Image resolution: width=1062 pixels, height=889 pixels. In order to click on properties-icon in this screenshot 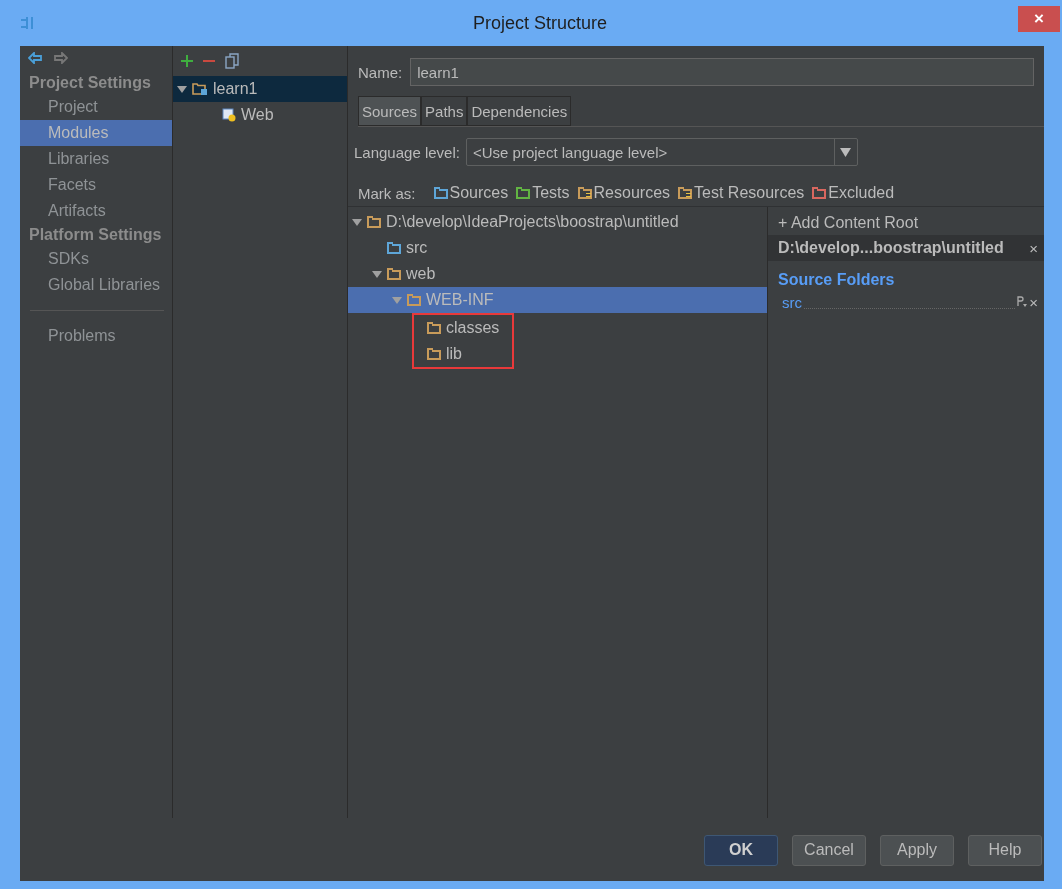, I will do `click(1022, 302)`.